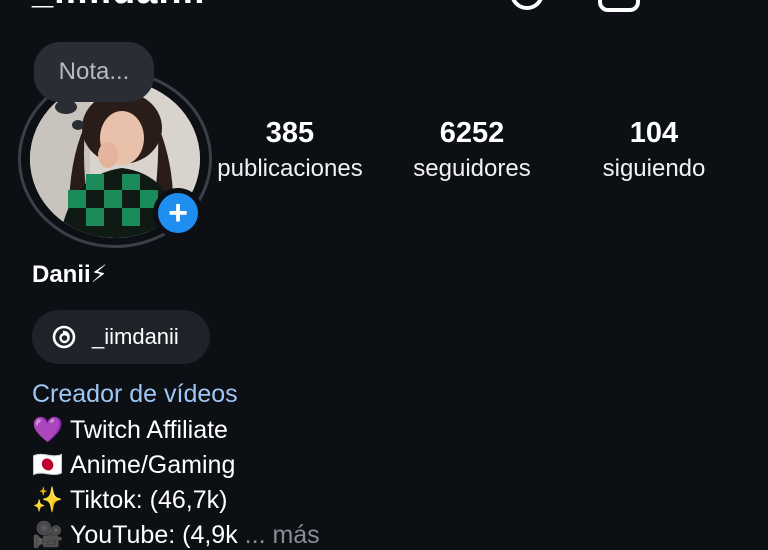 This screenshot has width=768, height=550. What do you see at coordinates (119, 6) in the screenshot?
I see `username-header: _iimdanii` at bounding box center [119, 6].